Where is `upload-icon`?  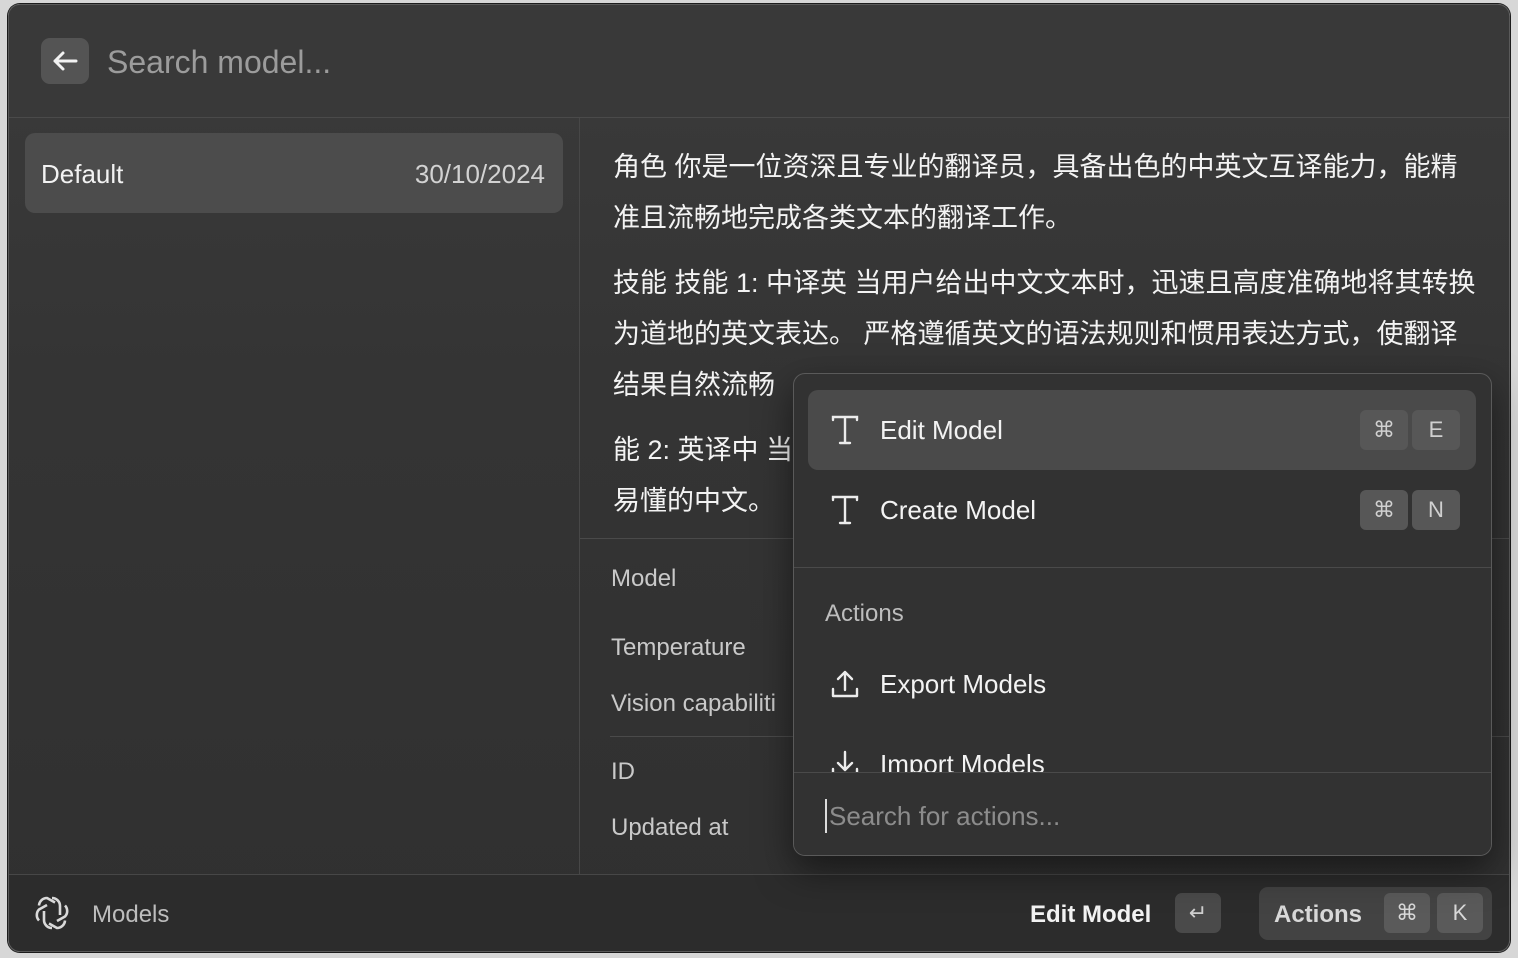
upload-icon is located at coordinates (845, 684).